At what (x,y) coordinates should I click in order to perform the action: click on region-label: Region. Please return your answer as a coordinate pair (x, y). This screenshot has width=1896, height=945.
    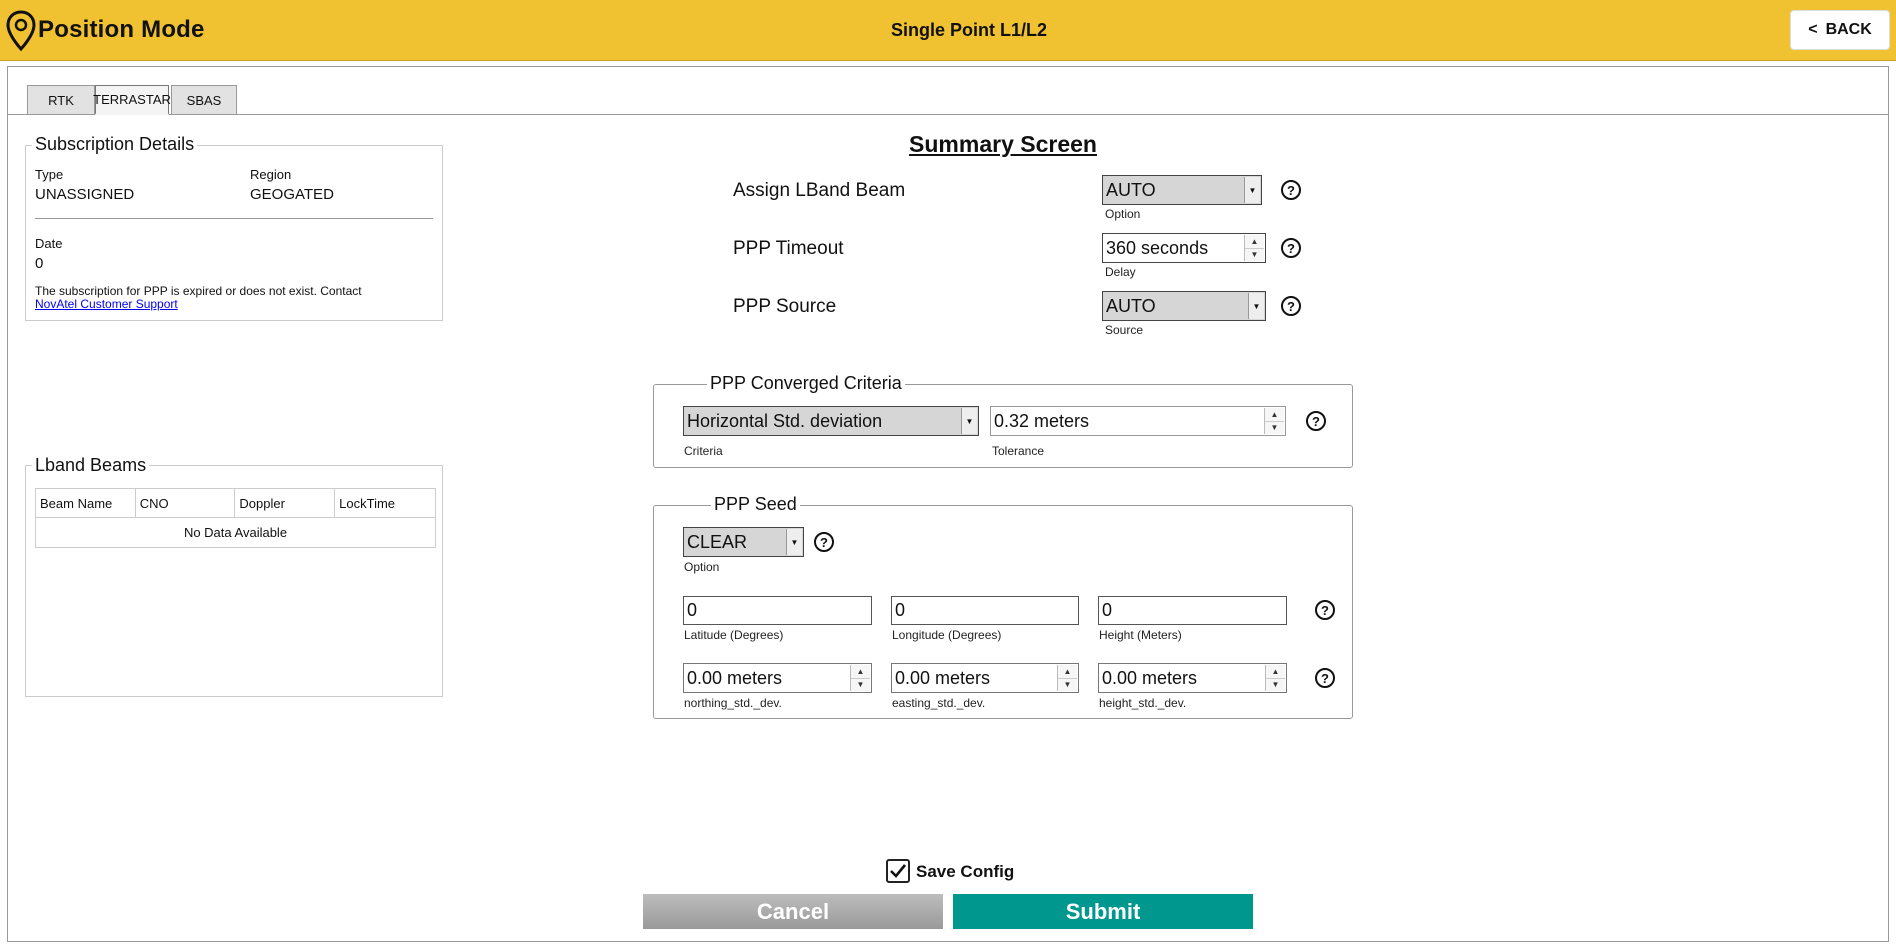
    Looking at the image, I should click on (271, 174).